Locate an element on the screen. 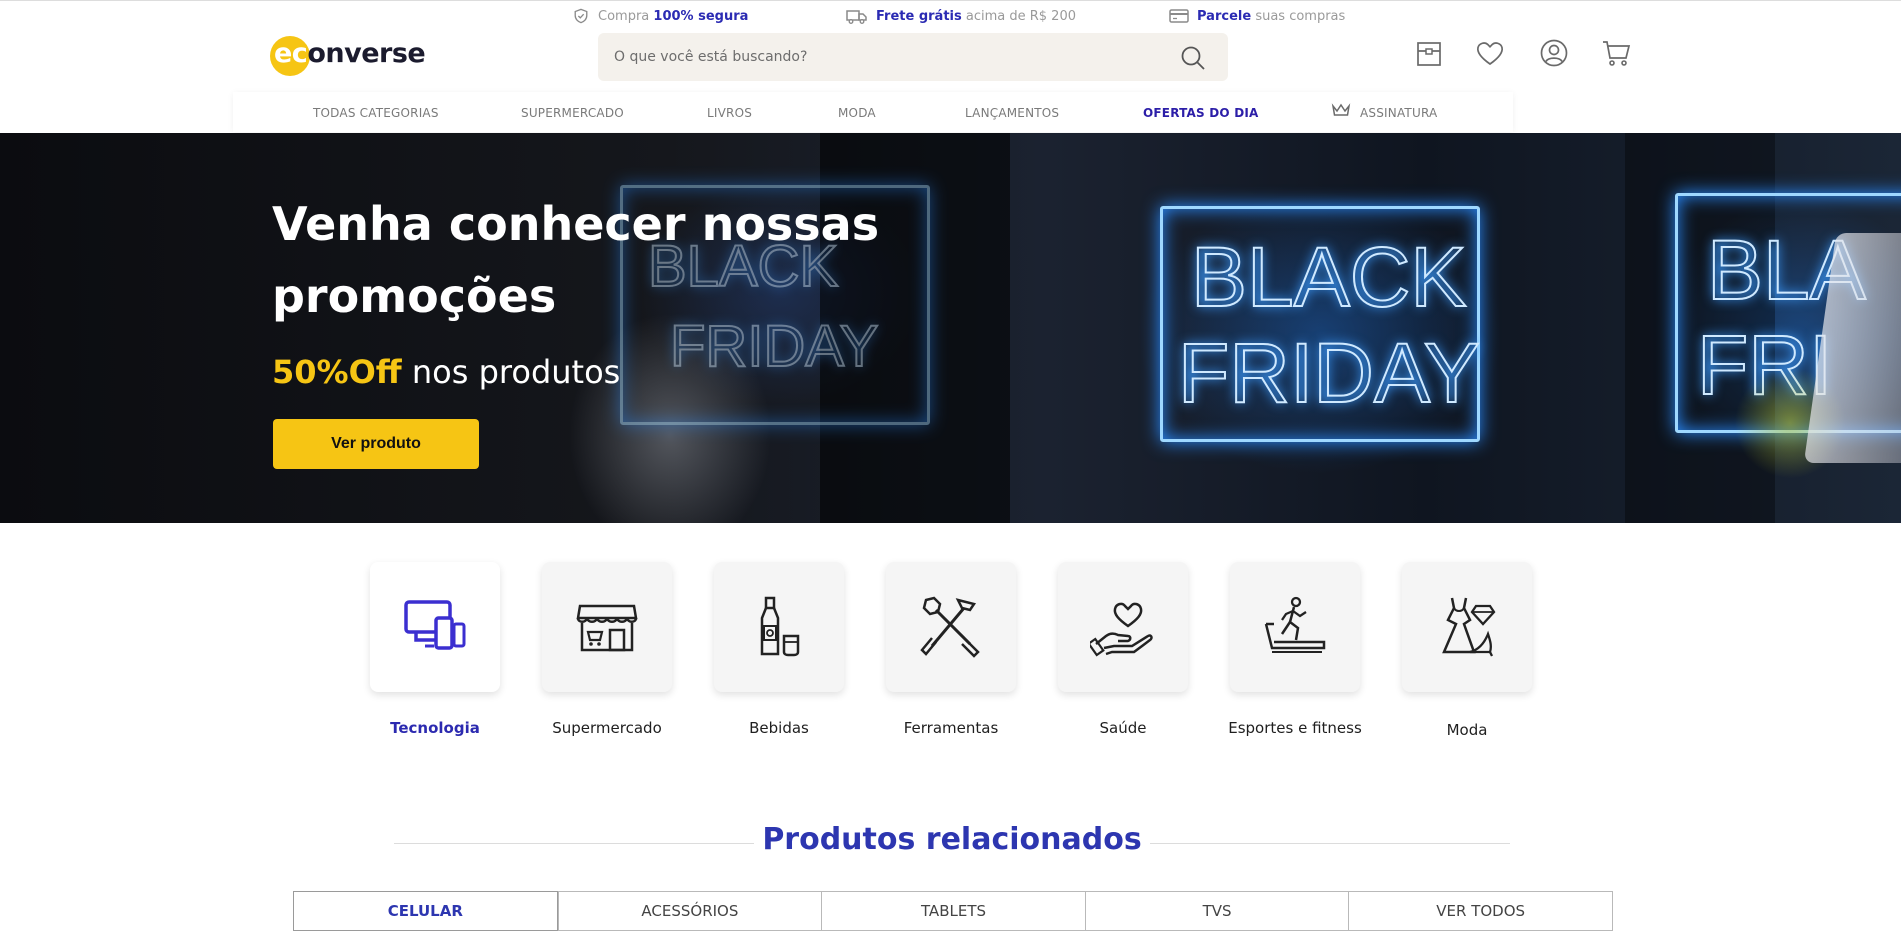 Image resolution: width=1901 pixels, height=944 pixels. secure-prefix: Compra is located at coordinates (624, 16).